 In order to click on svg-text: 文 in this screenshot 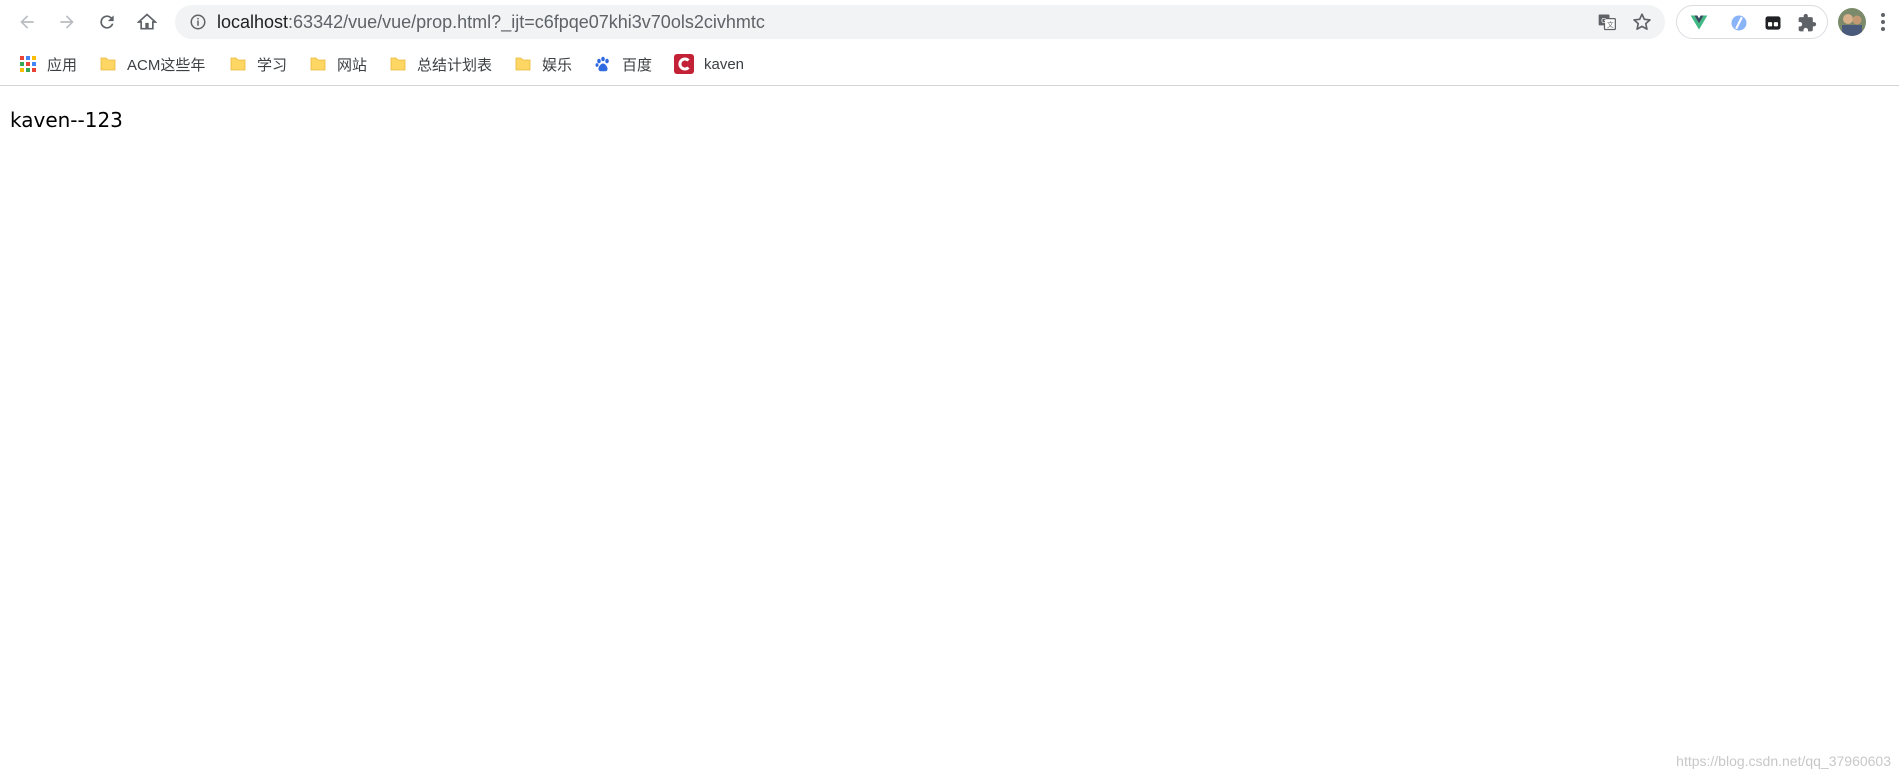, I will do `click(1610, 24)`.